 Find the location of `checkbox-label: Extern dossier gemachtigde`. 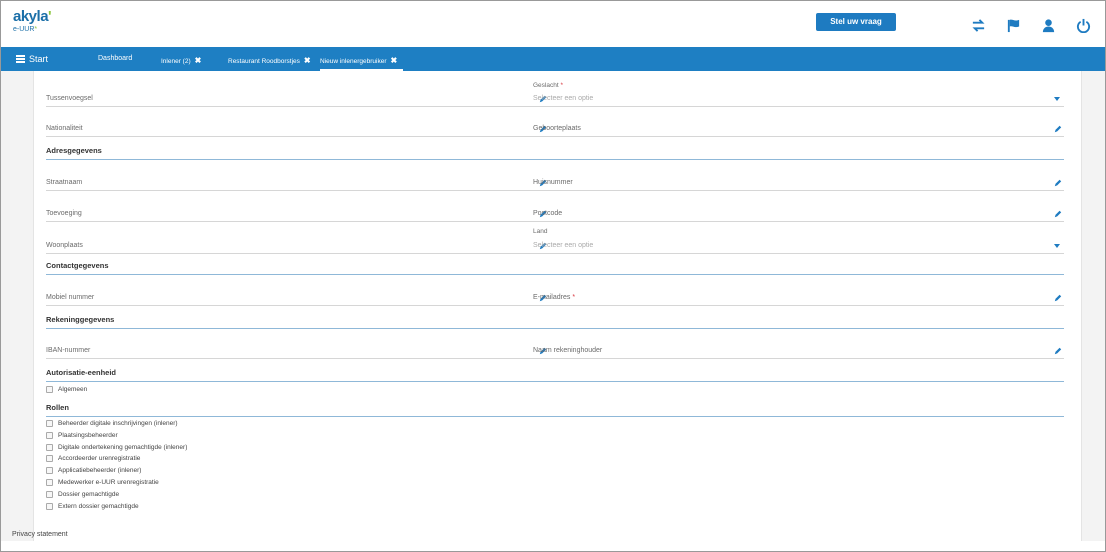

checkbox-label: Extern dossier gemachtigde is located at coordinates (98, 506).